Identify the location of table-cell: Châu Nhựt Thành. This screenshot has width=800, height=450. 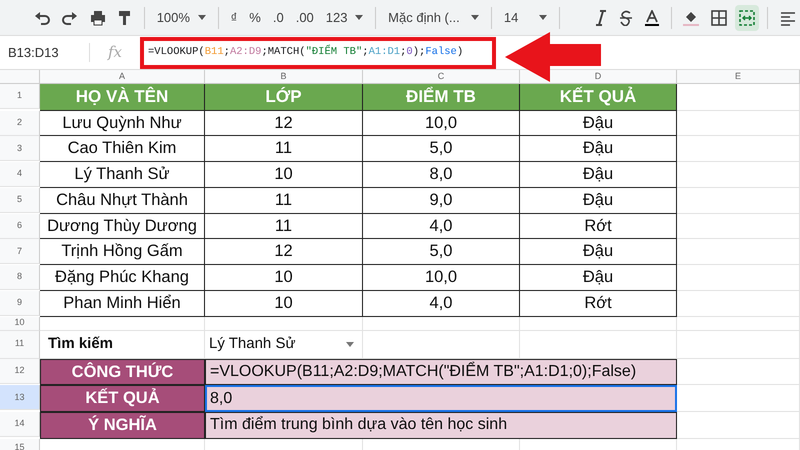
(122, 201).